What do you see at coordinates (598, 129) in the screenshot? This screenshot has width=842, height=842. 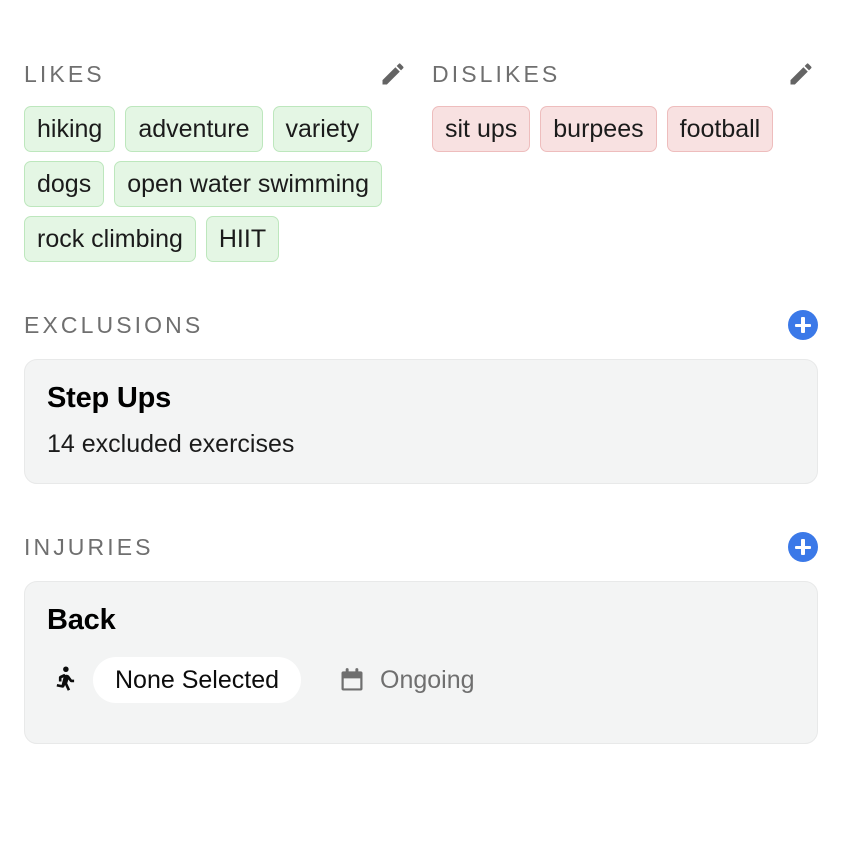 I see `dislike-chip: burpees` at bounding box center [598, 129].